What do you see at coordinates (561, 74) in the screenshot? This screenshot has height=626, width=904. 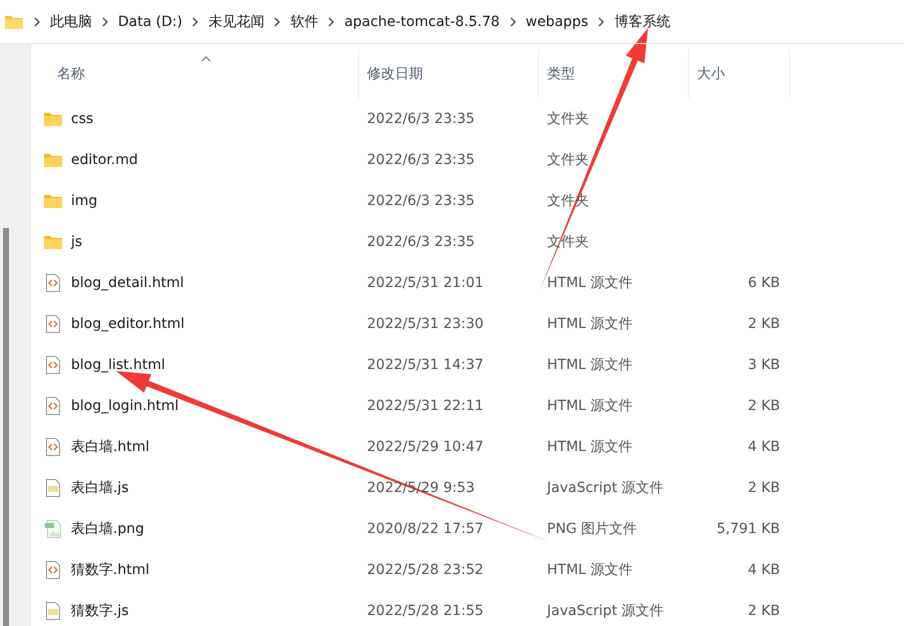 I see `column-header: 类型` at bounding box center [561, 74].